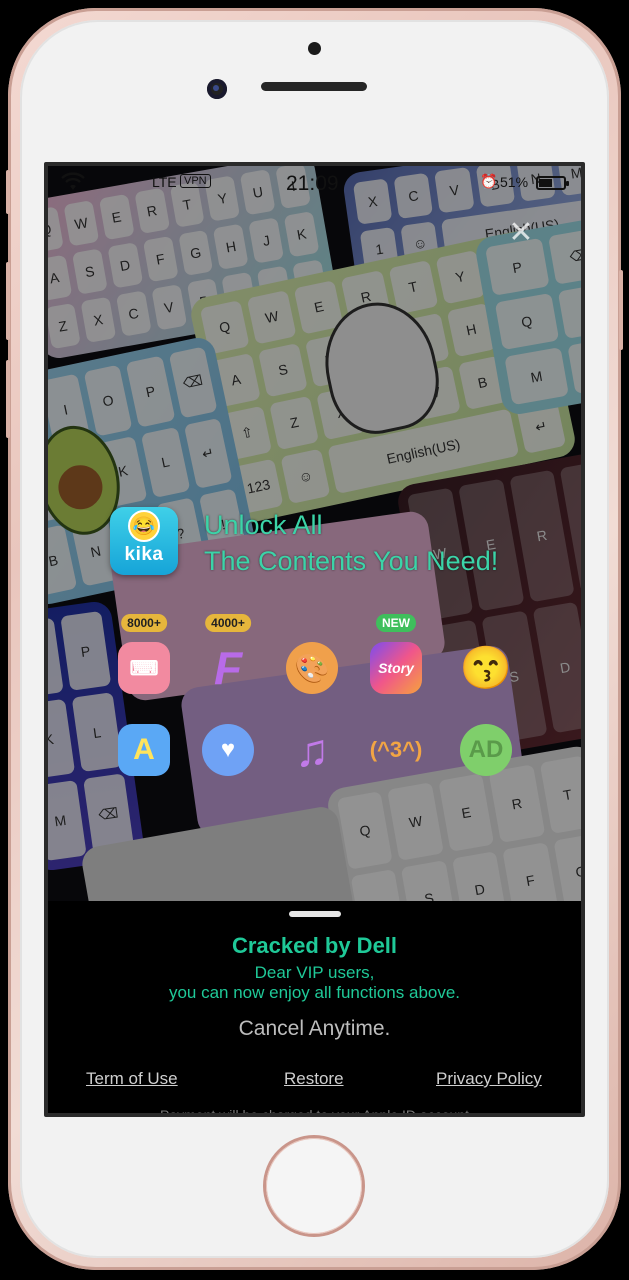  I want to click on count-badge: 4000+, so click(228, 623).